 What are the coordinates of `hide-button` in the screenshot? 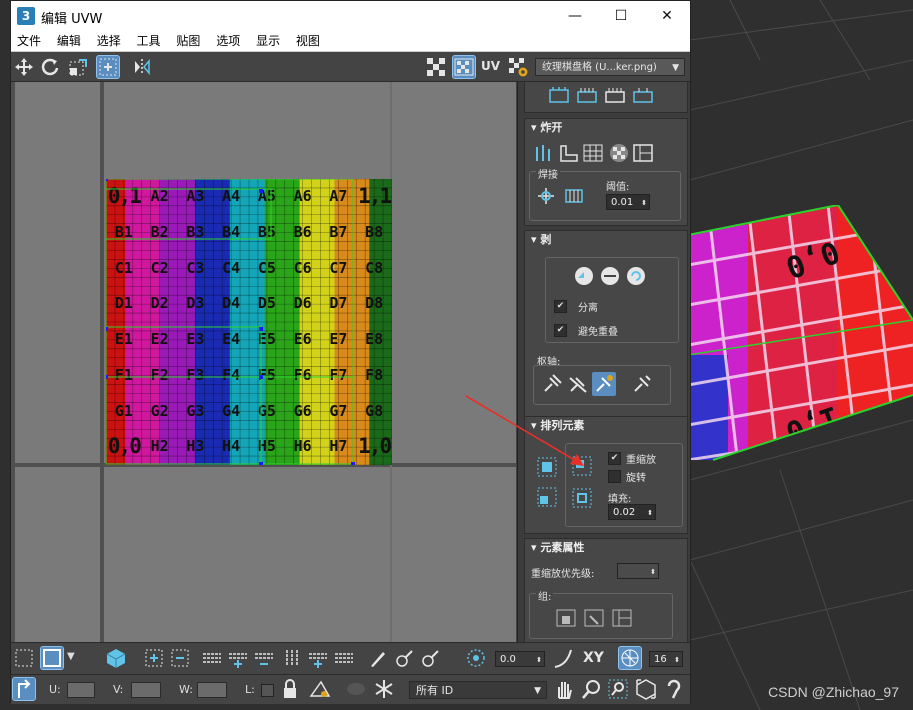 It's located at (320, 689).